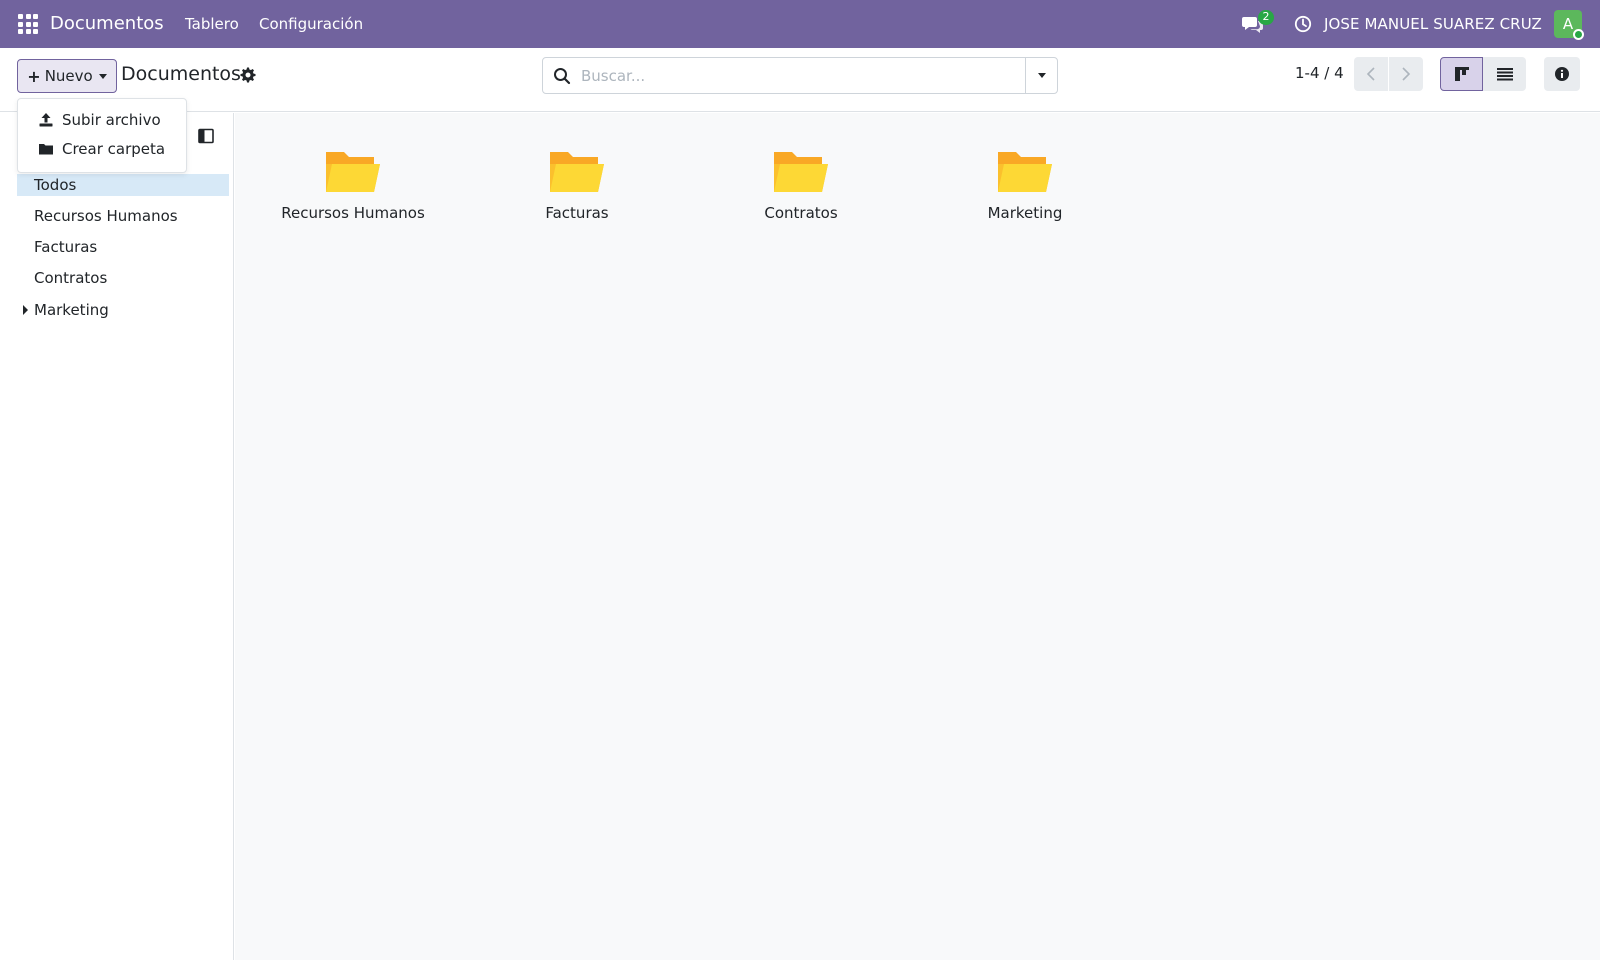 The height and width of the screenshot is (960, 1600). I want to click on gear-icon, so click(248, 75).